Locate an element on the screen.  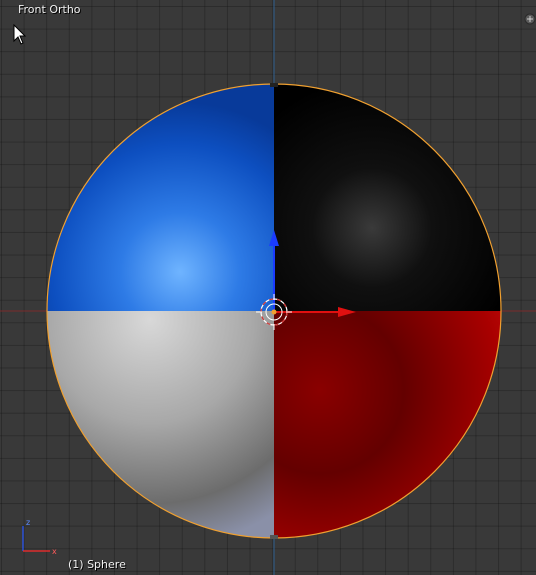
mouse-pointer-icon is located at coordinates (20, 34).